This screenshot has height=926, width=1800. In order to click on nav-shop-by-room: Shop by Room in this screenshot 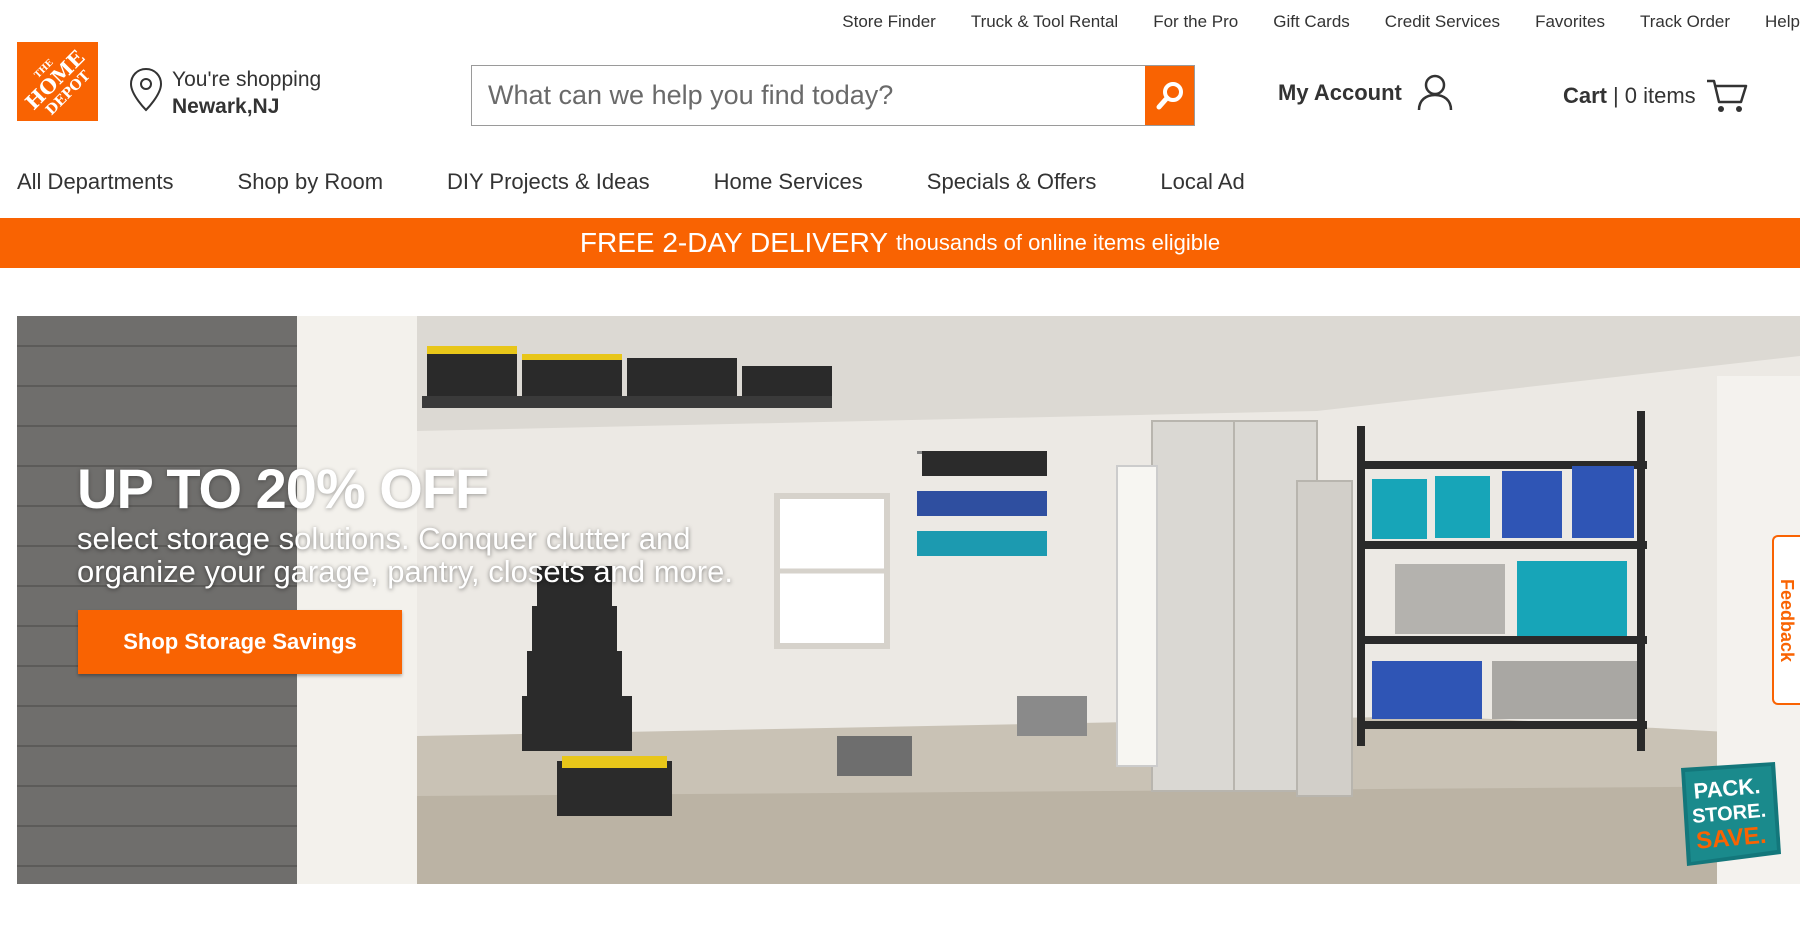, I will do `click(311, 182)`.